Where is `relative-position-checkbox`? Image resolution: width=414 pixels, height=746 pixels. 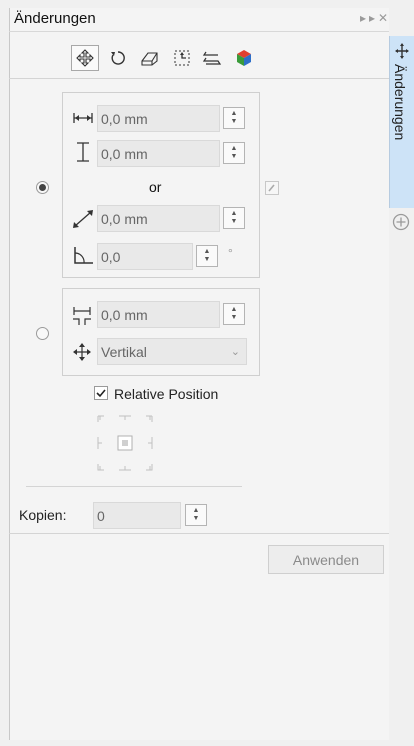 relative-position-checkbox is located at coordinates (101, 393).